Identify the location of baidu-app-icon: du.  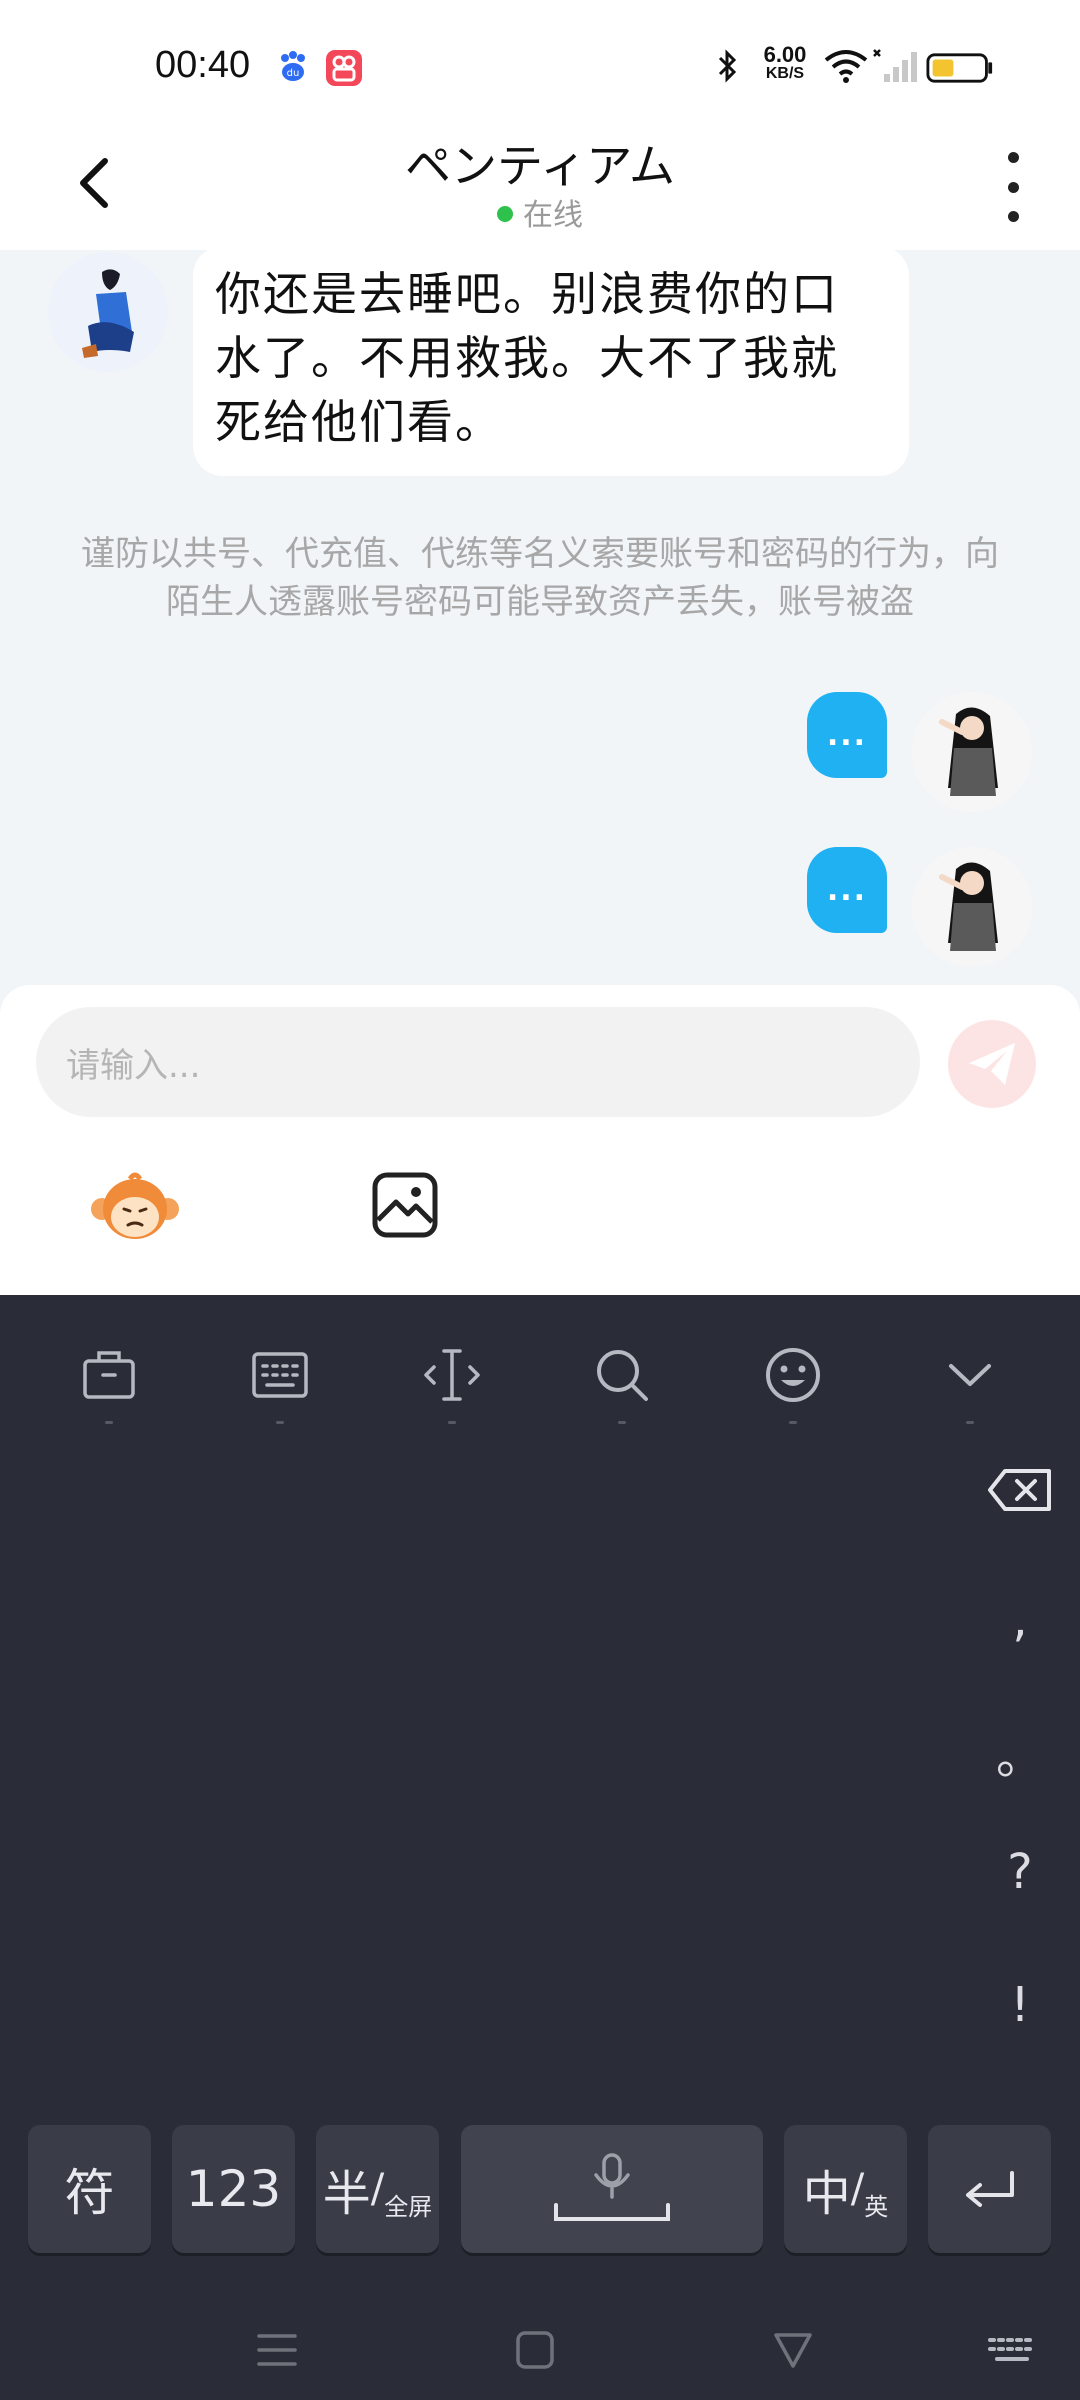
(293, 66).